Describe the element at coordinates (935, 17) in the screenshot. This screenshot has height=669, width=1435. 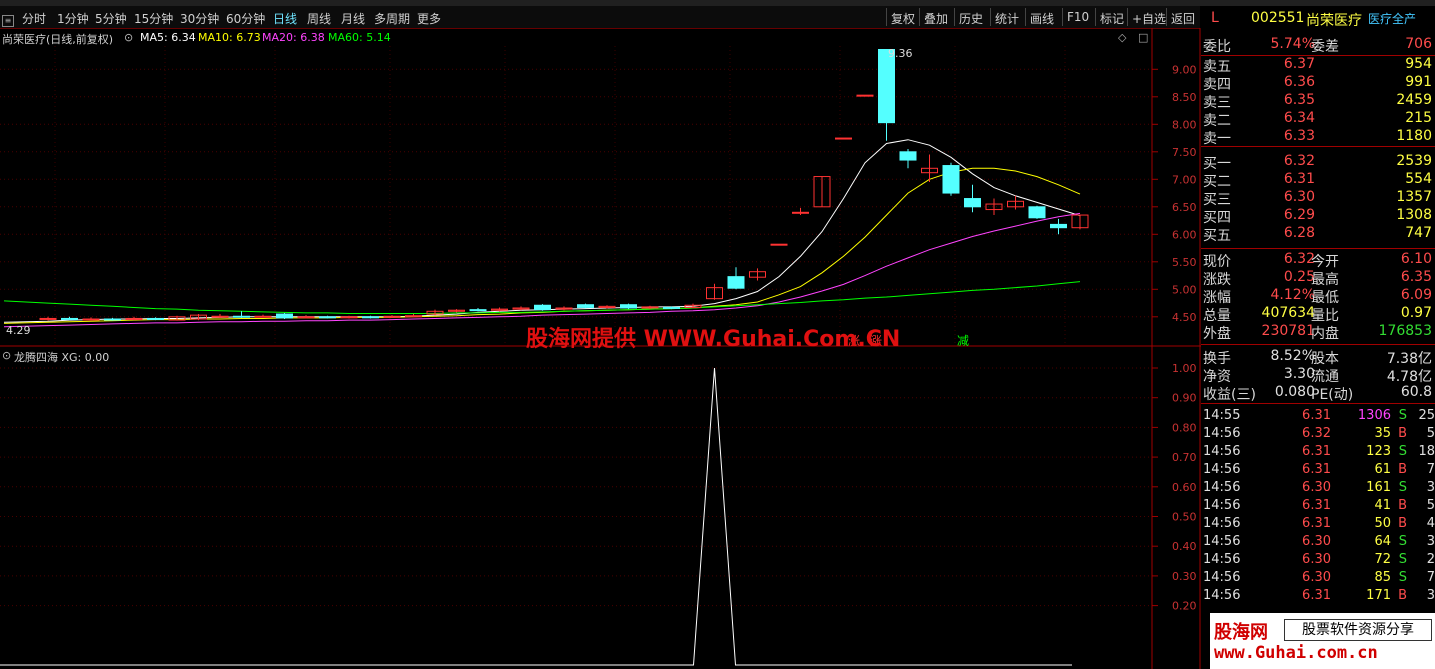
I see `toolbar-button: 叠加` at that location.